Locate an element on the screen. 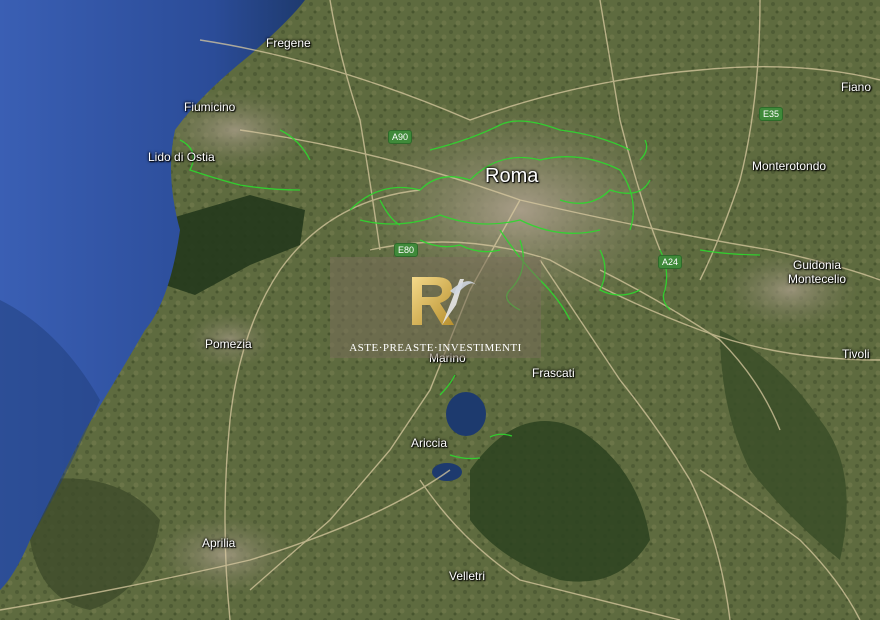  company-logo: R is located at coordinates (433, 295).